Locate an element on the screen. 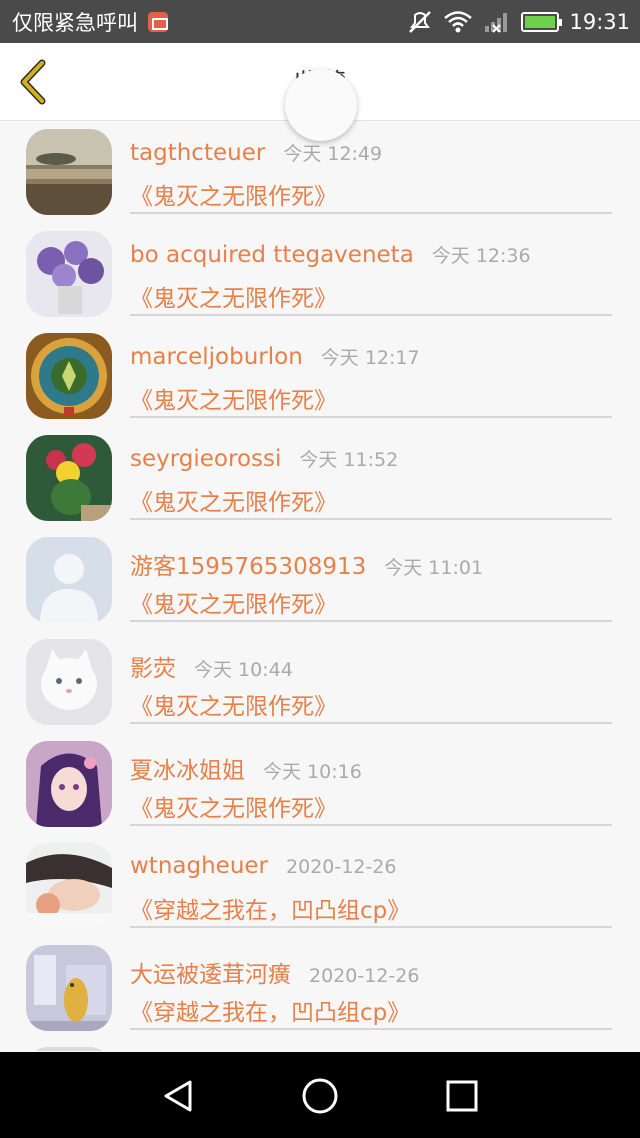  timestamp: 今天 11:52 is located at coordinates (349, 460).